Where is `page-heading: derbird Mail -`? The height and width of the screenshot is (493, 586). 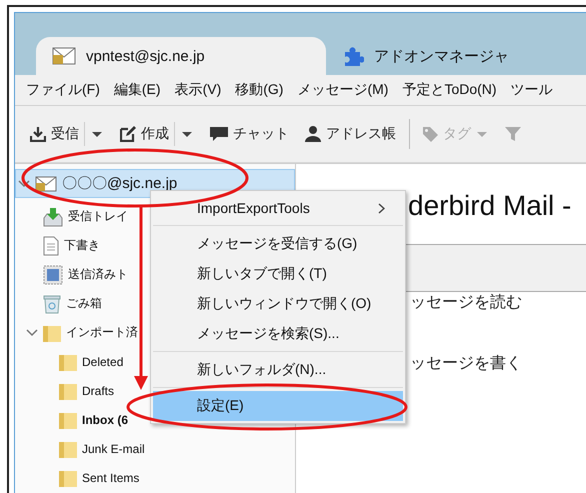 page-heading: derbird Mail - is located at coordinates (490, 206).